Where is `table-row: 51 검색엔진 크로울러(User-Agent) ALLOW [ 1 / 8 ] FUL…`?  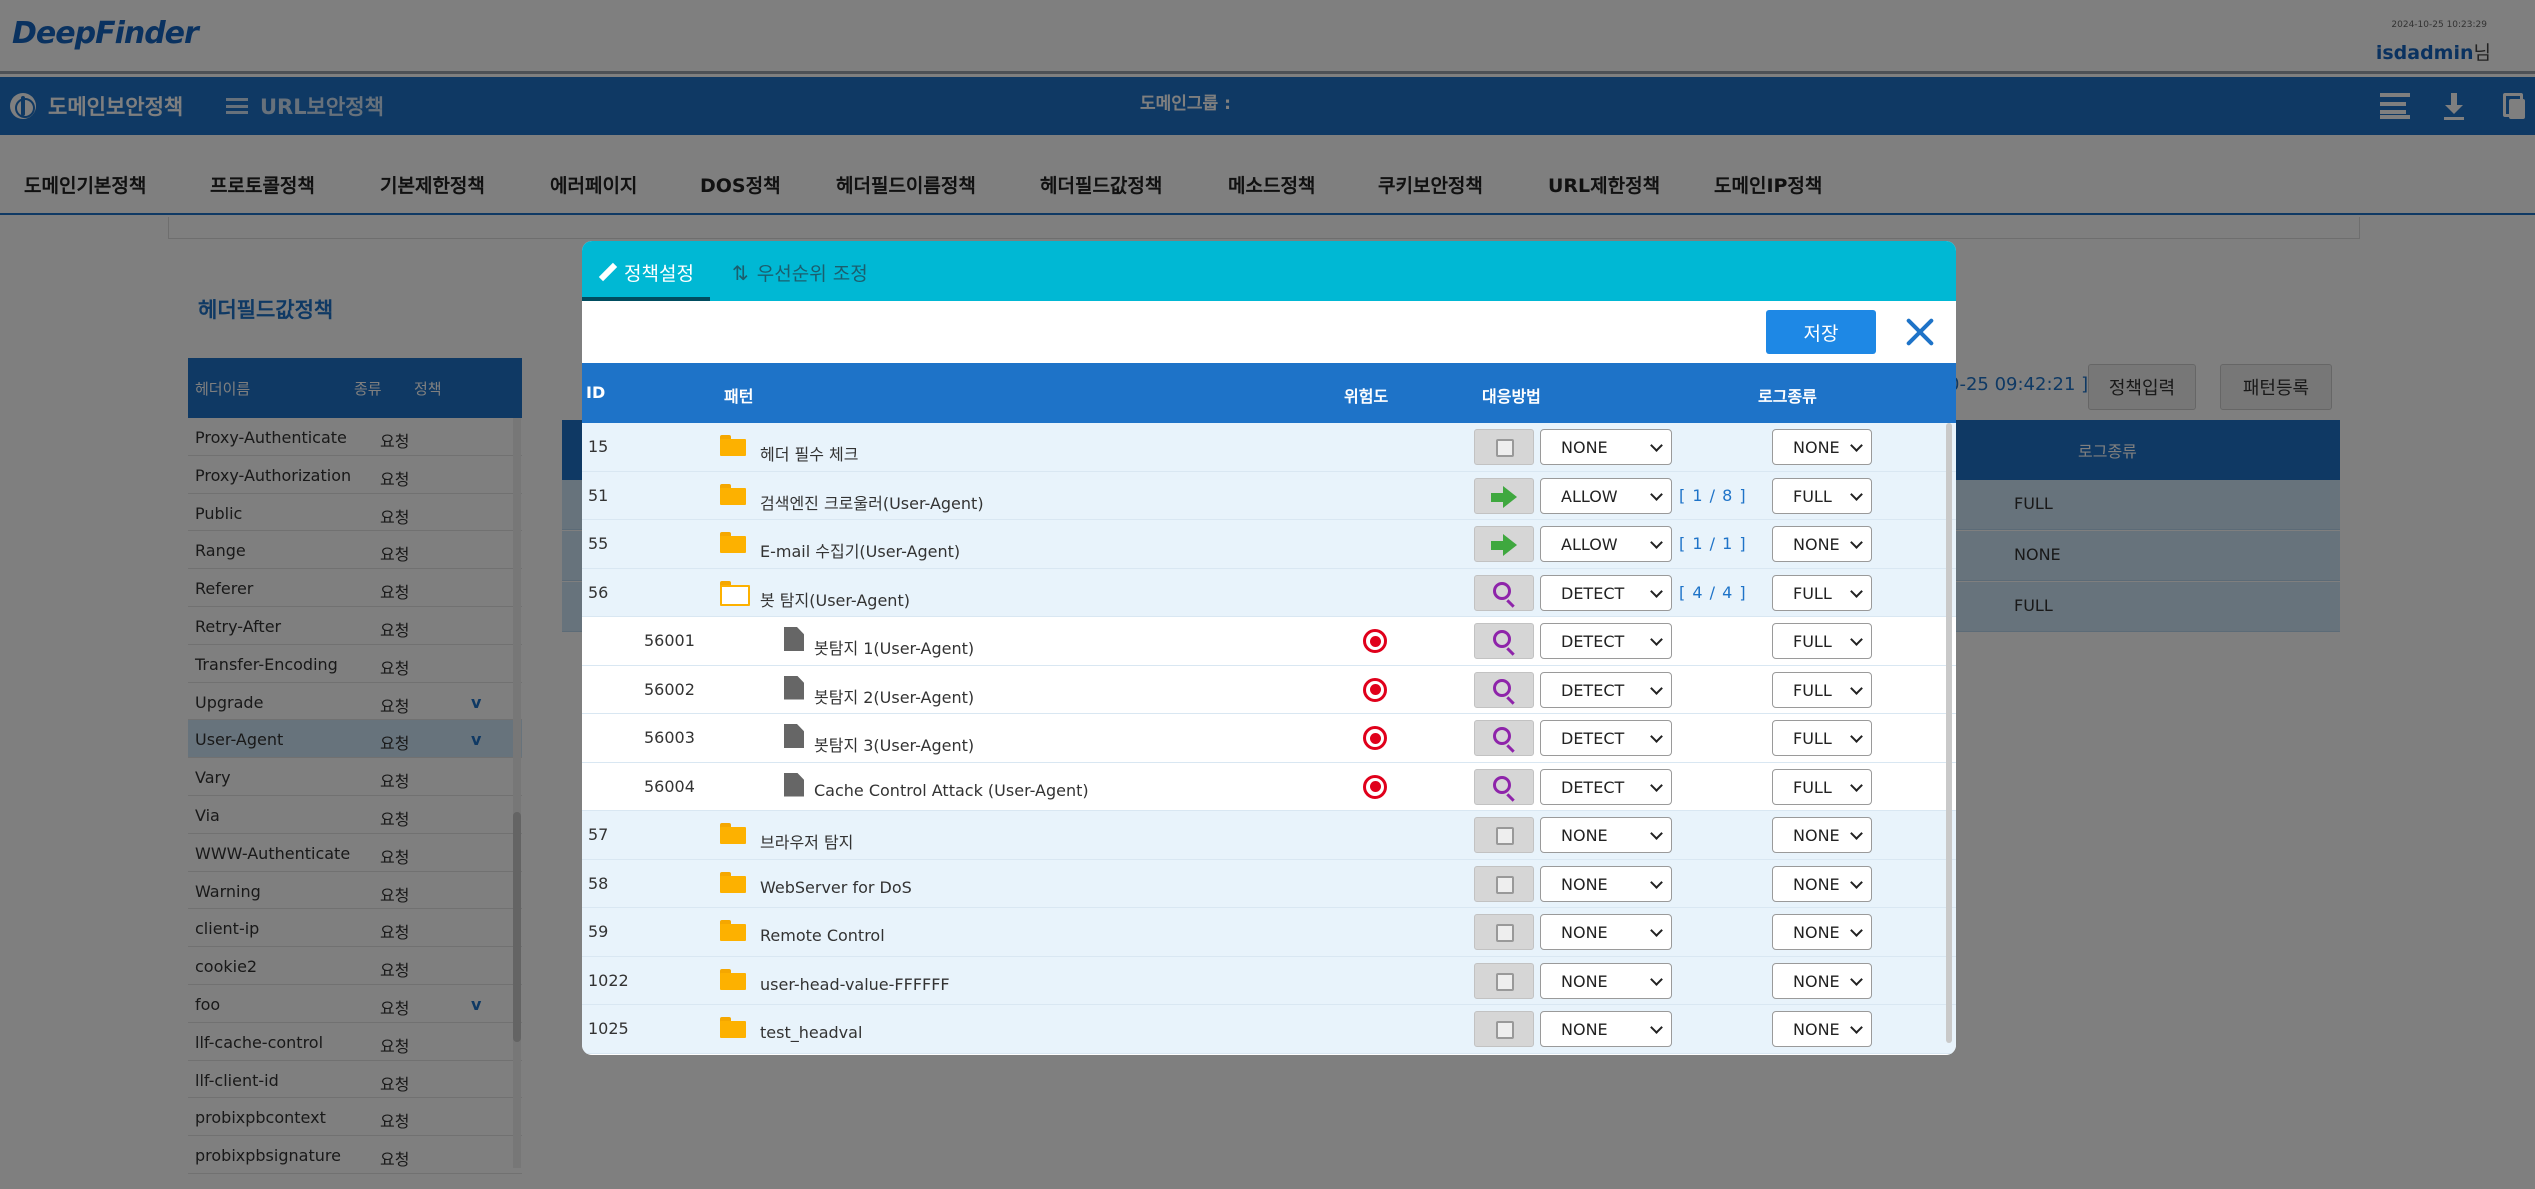 table-row: 51 검색엔진 크로울러(User-Agent) ALLOW [ 1 / 8 ] FUL… is located at coordinates (1269, 495).